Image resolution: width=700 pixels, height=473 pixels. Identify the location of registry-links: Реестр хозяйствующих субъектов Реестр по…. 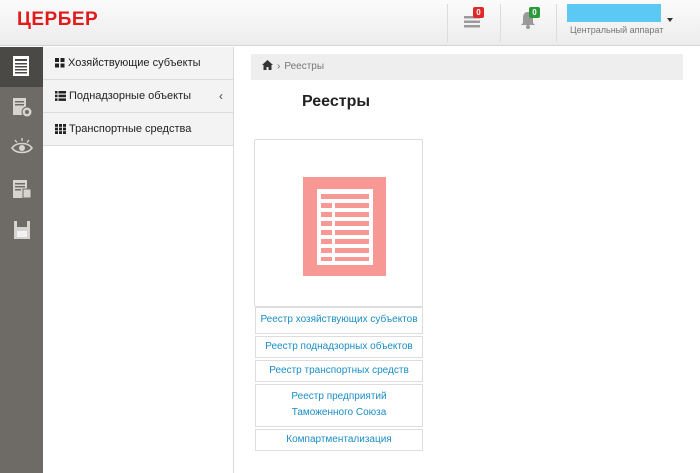
(339, 380).